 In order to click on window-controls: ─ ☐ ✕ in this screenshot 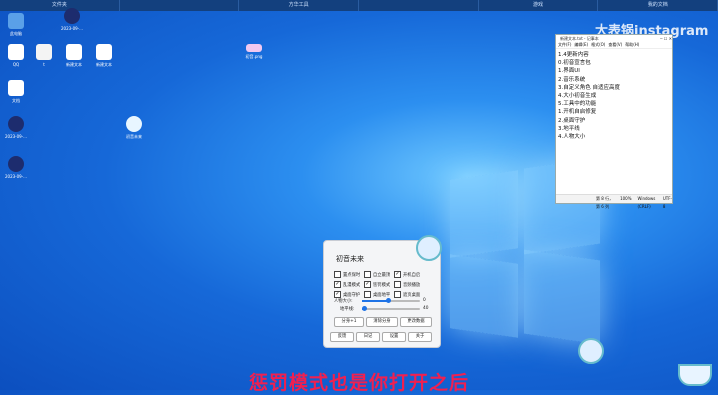, I will do `click(666, 38)`.